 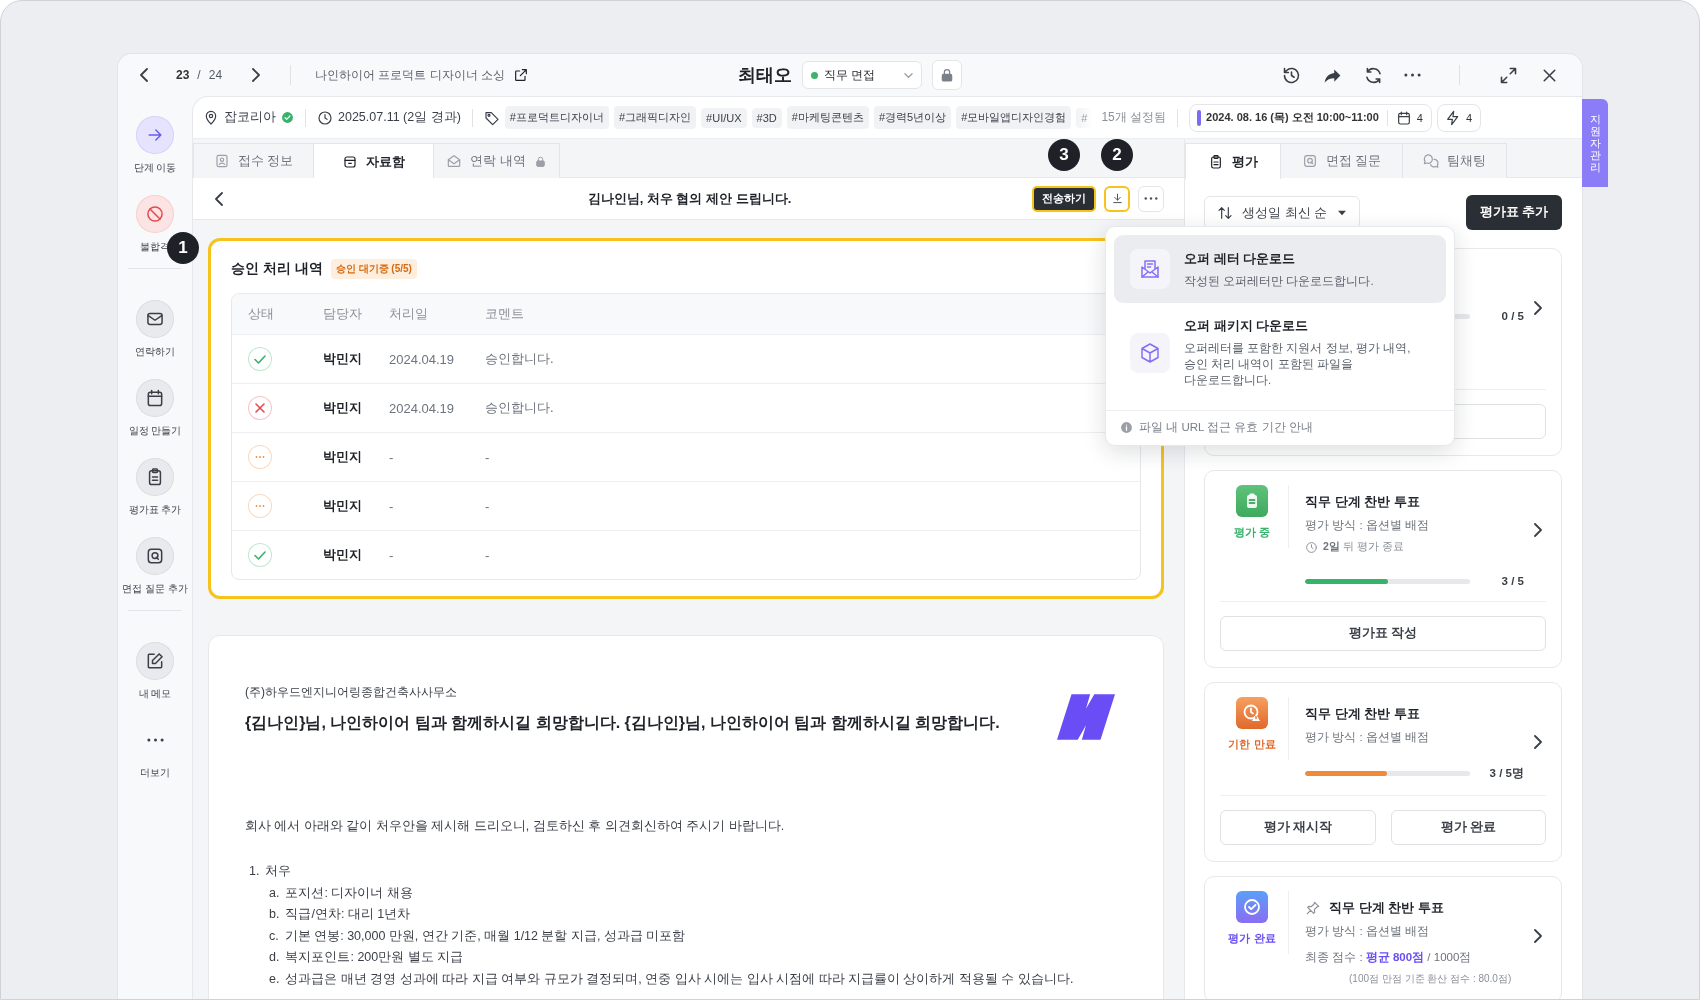 What do you see at coordinates (349, 893) in the screenshot?
I see `list-item-text: 포지션: 디자이너 채용` at bounding box center [349, 893].